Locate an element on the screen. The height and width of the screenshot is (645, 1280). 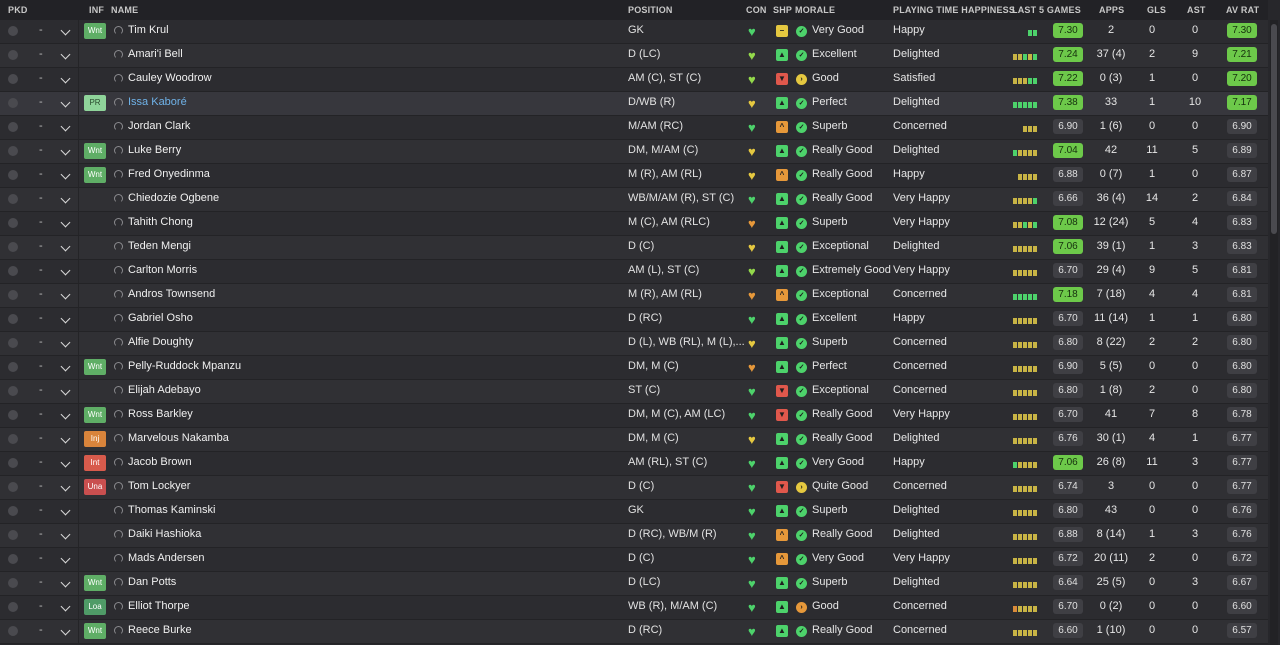
col-last5: LAST 5 GAMES is located at coordinates (1046, 10).